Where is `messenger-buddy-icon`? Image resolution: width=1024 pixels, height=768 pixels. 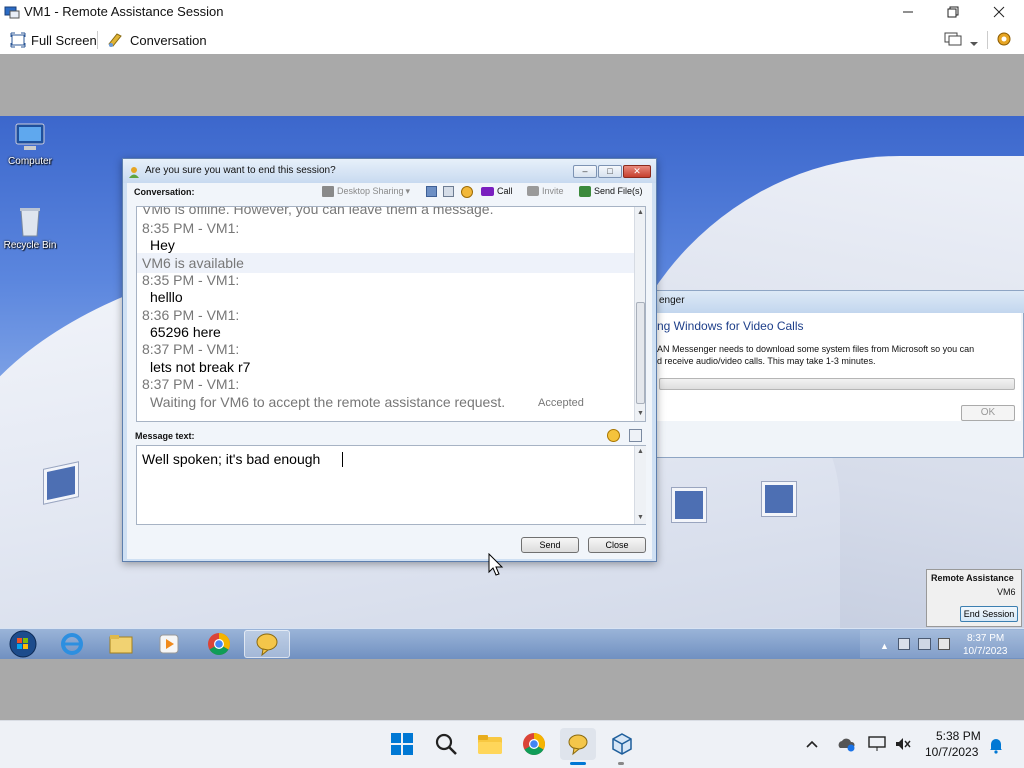 messenger-buddy-icon is located at coordinates (134, 171).